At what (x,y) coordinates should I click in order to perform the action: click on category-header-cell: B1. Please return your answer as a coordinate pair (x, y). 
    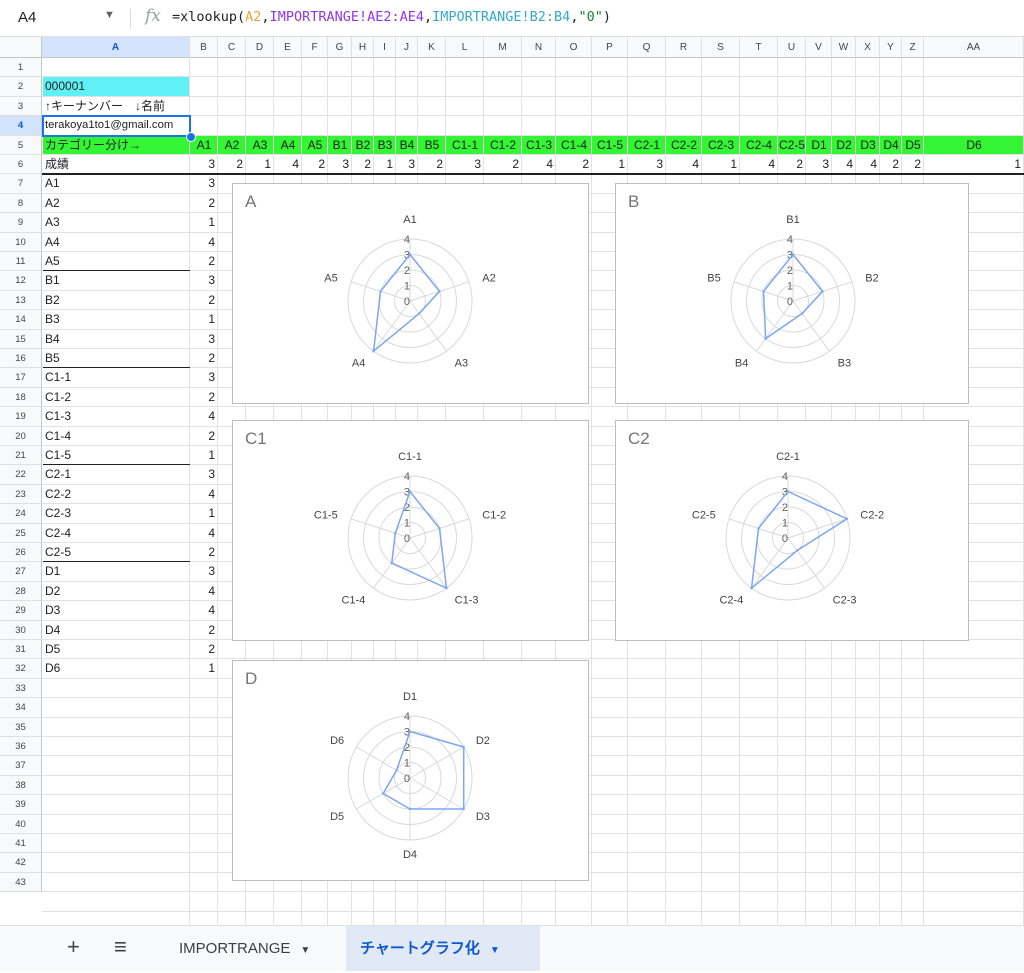
    Looking at the image, I should click on (340, 145).